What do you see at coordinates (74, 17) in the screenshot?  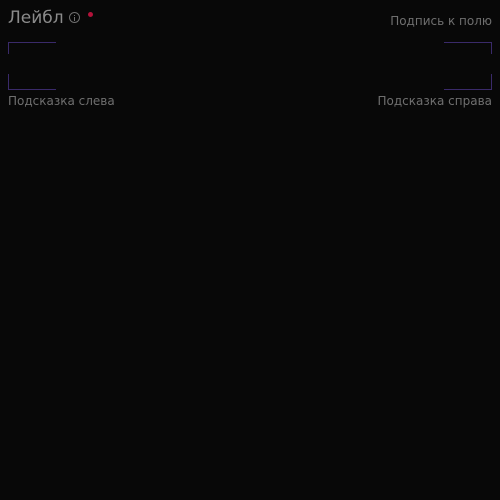 I see `info-icon` at bounding box center [74, 17].